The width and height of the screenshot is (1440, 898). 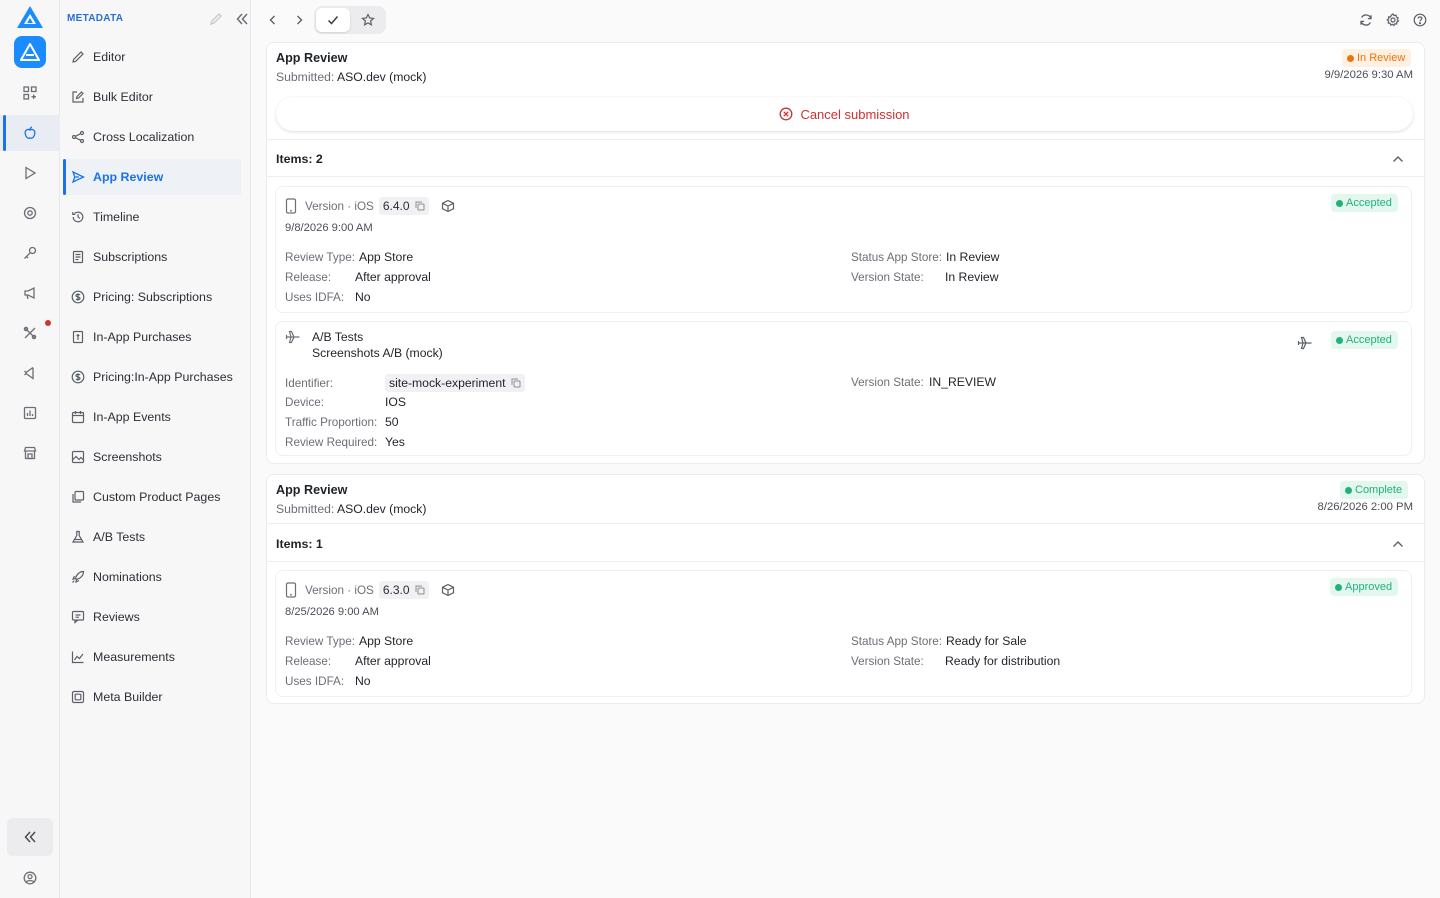 What do you see at coordinates (78, 697) in the screenshot?
I see `chip-icon` at bounding box center [78, 697].